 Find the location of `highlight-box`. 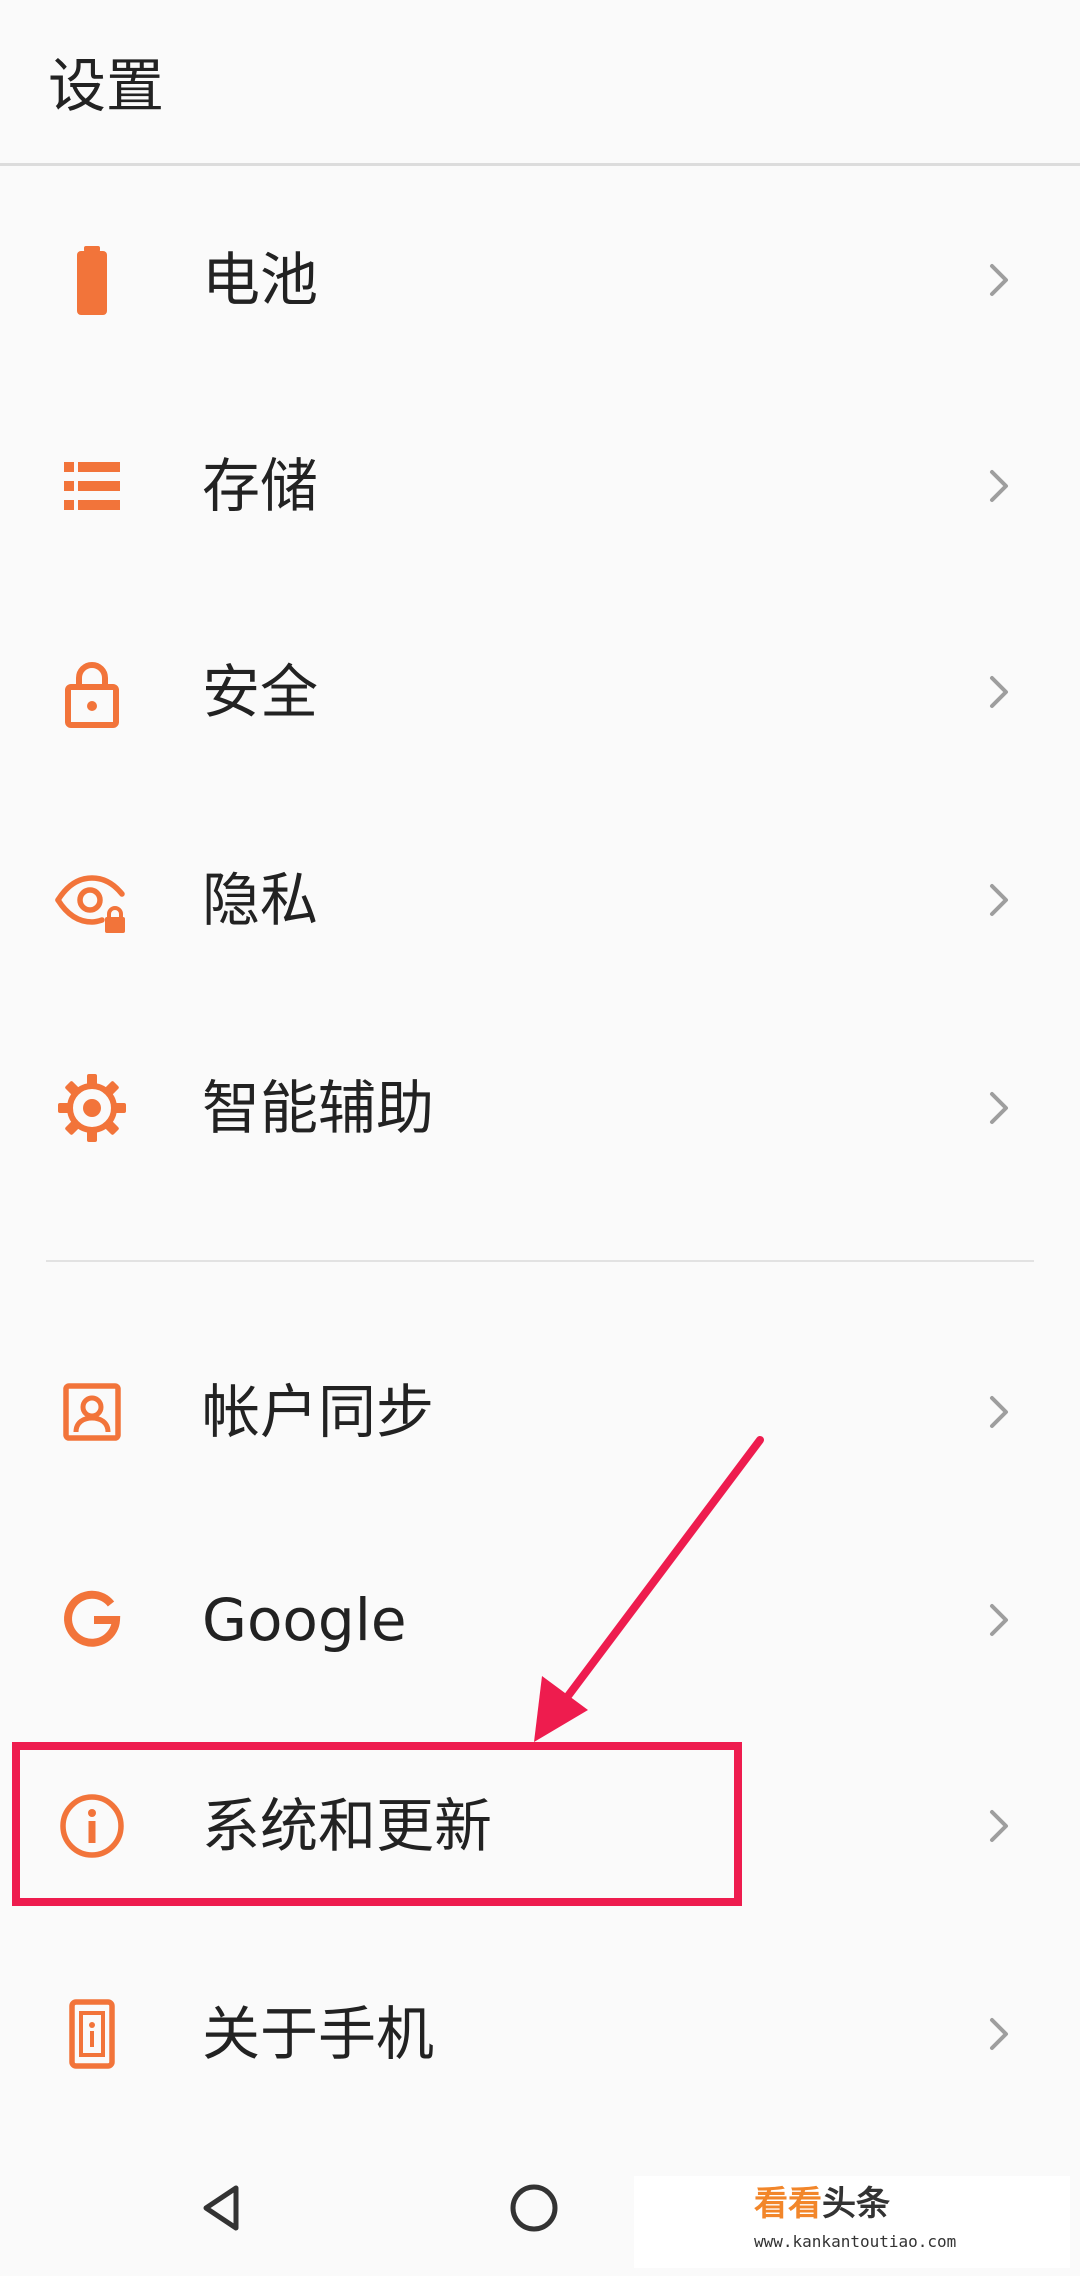

highlight-box is located at coordinates (377, 1824).